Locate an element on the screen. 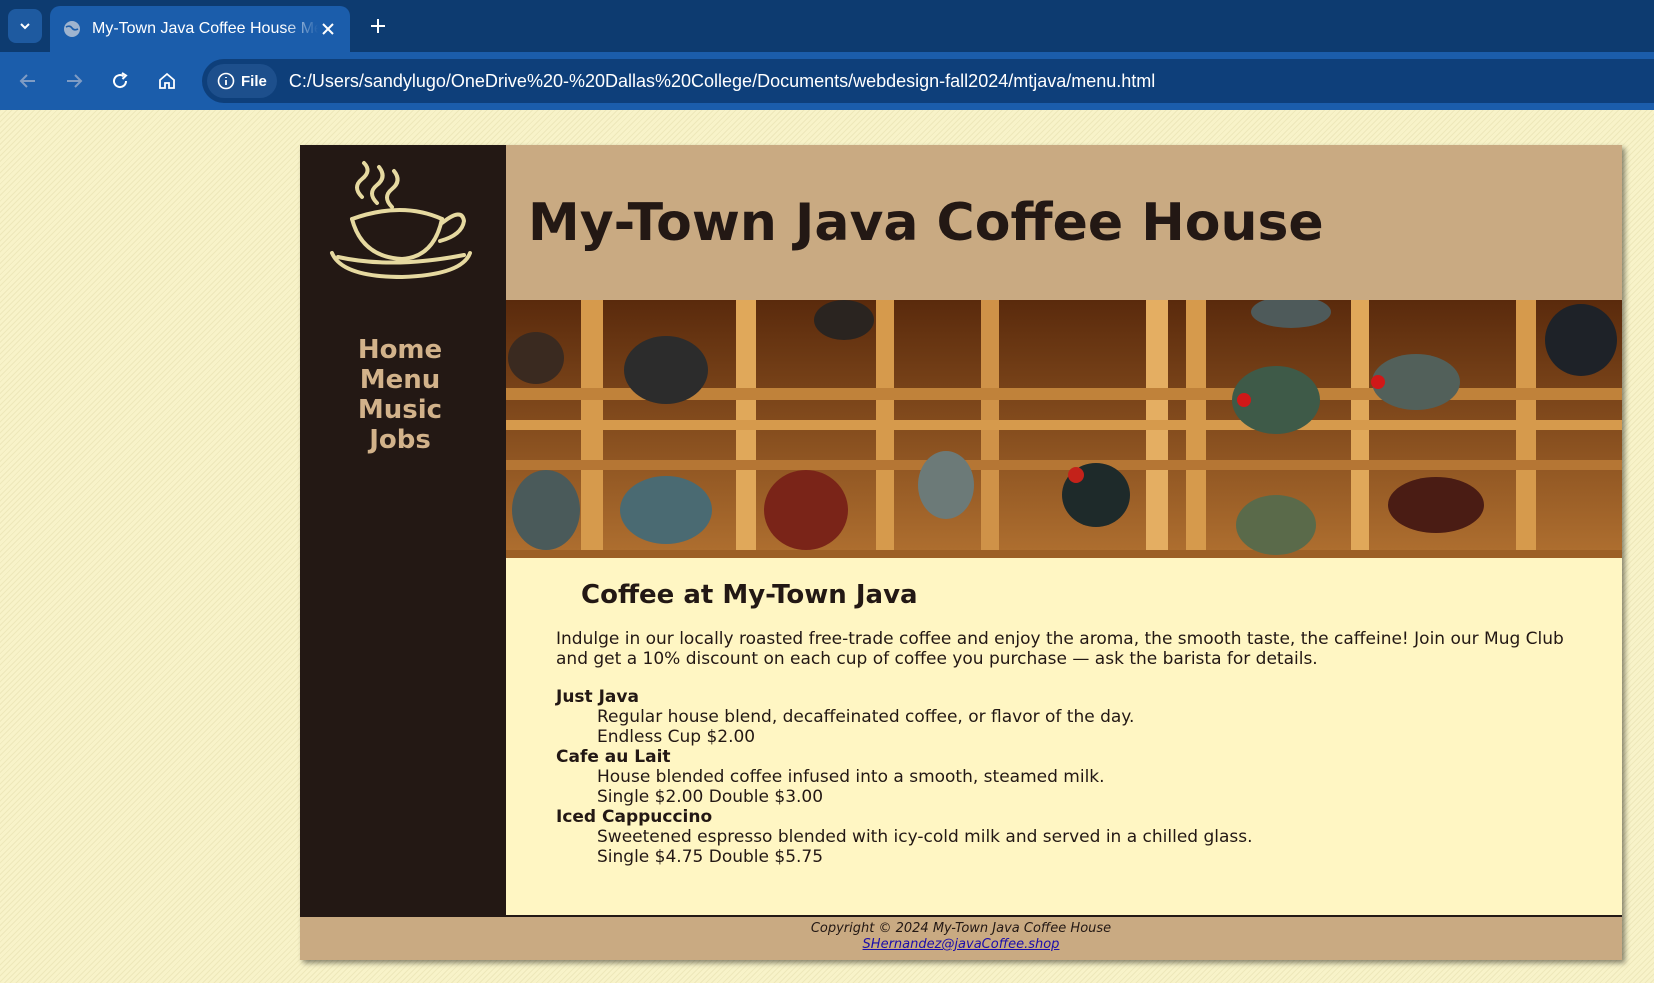 This screenshot has width=1654, height=983. content-heading: Coffee at My-Town Java is located at coordinates (749, 595).